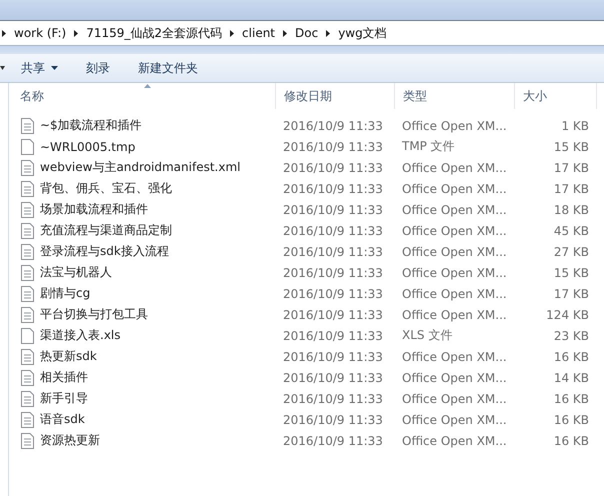 The height and width of the screenshot is (496, 604). I want to click on size-cell-text: 124 KB, so click(567, 315).